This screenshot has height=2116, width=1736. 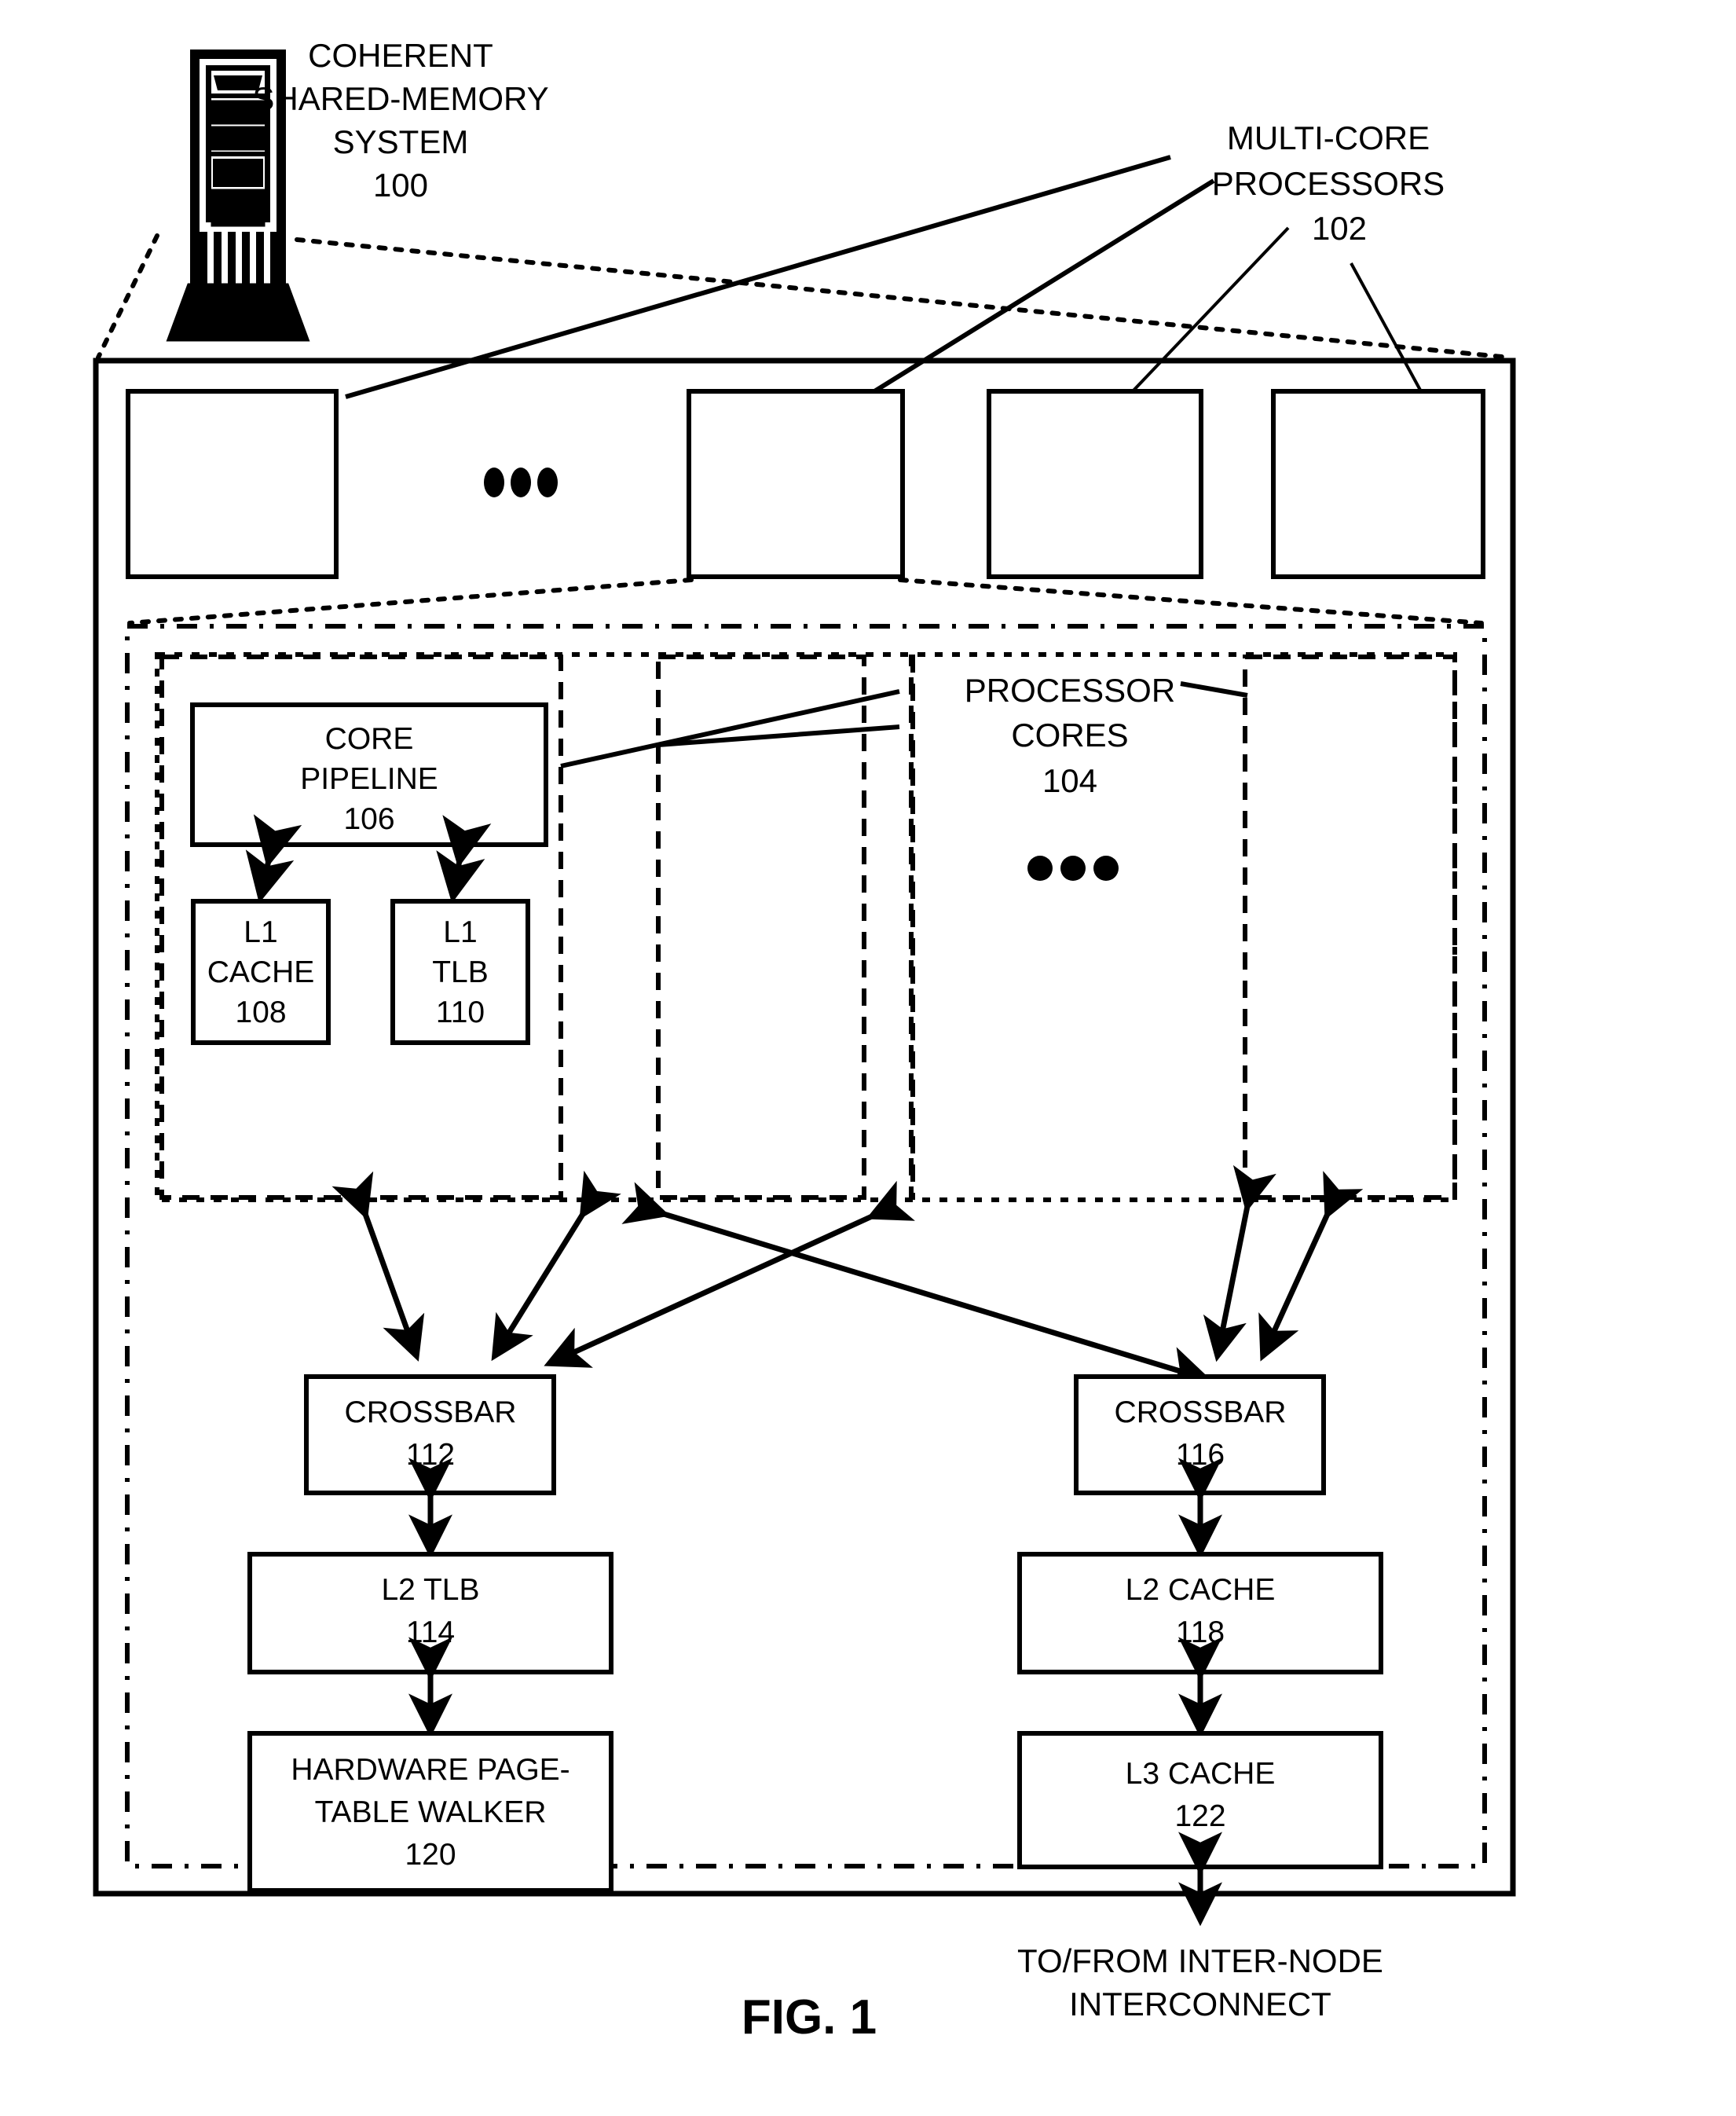 I want to click on interconnect-line1: TO/FROM INTER-NODE, so click(x=1200, y=1960).